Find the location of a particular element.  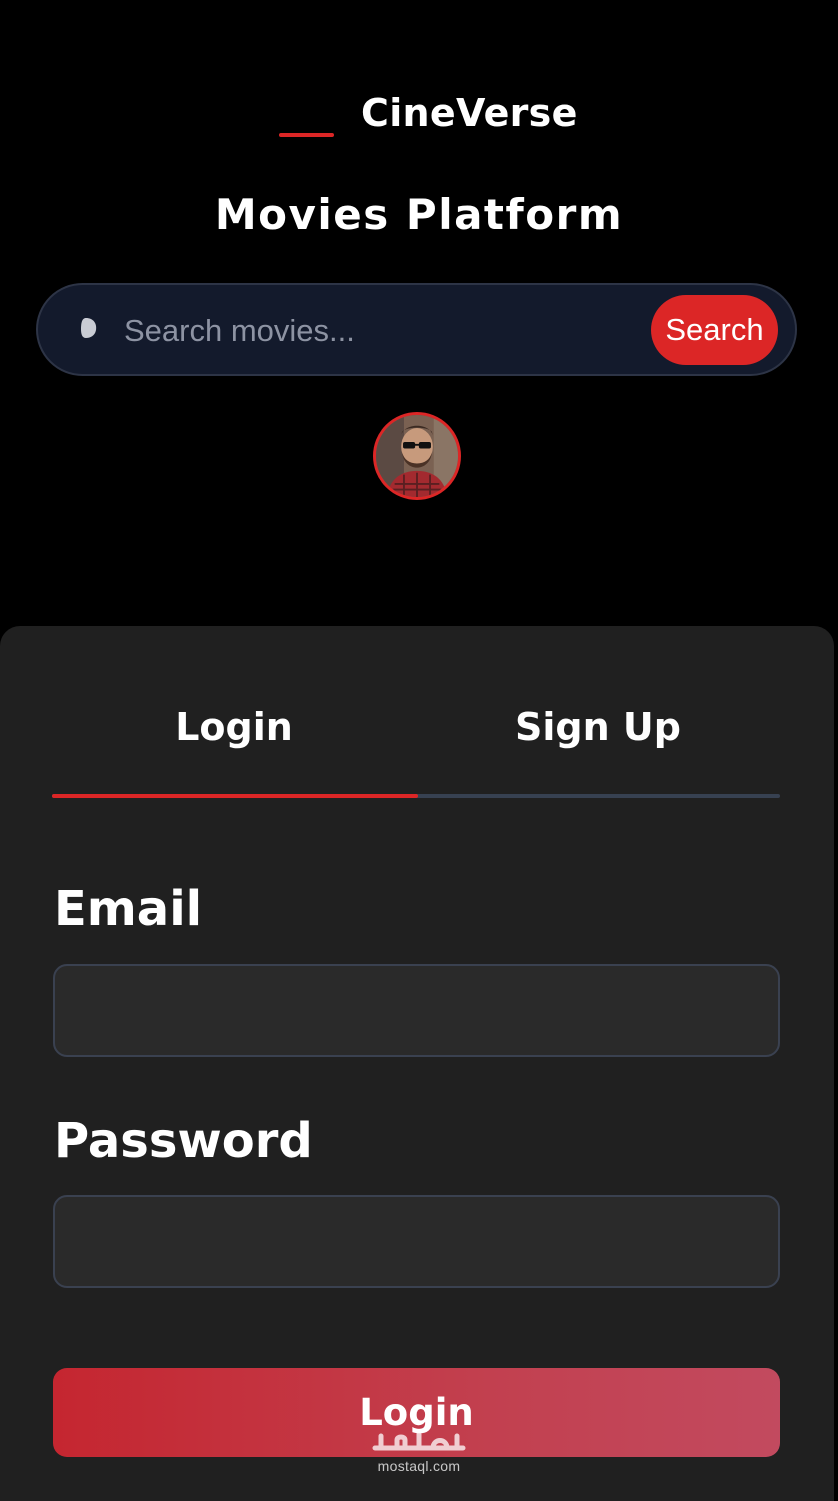

avatar-photo is located at coordinates (417, 456).